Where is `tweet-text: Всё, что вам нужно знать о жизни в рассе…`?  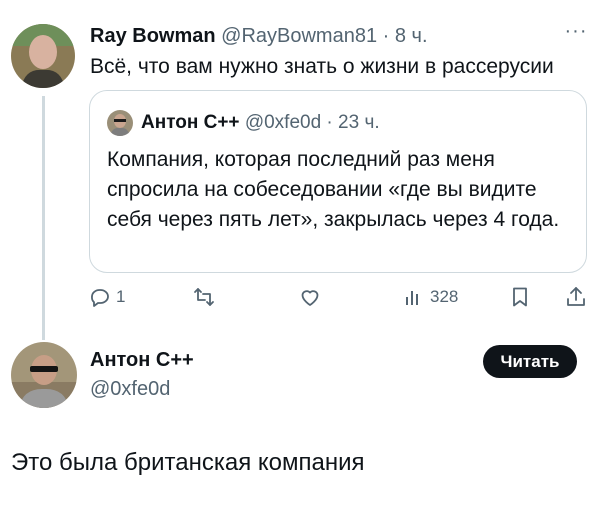 tweet-text: Всё, что вам нужно знать о жизни в рассе… is located at coordinates (322, 66).